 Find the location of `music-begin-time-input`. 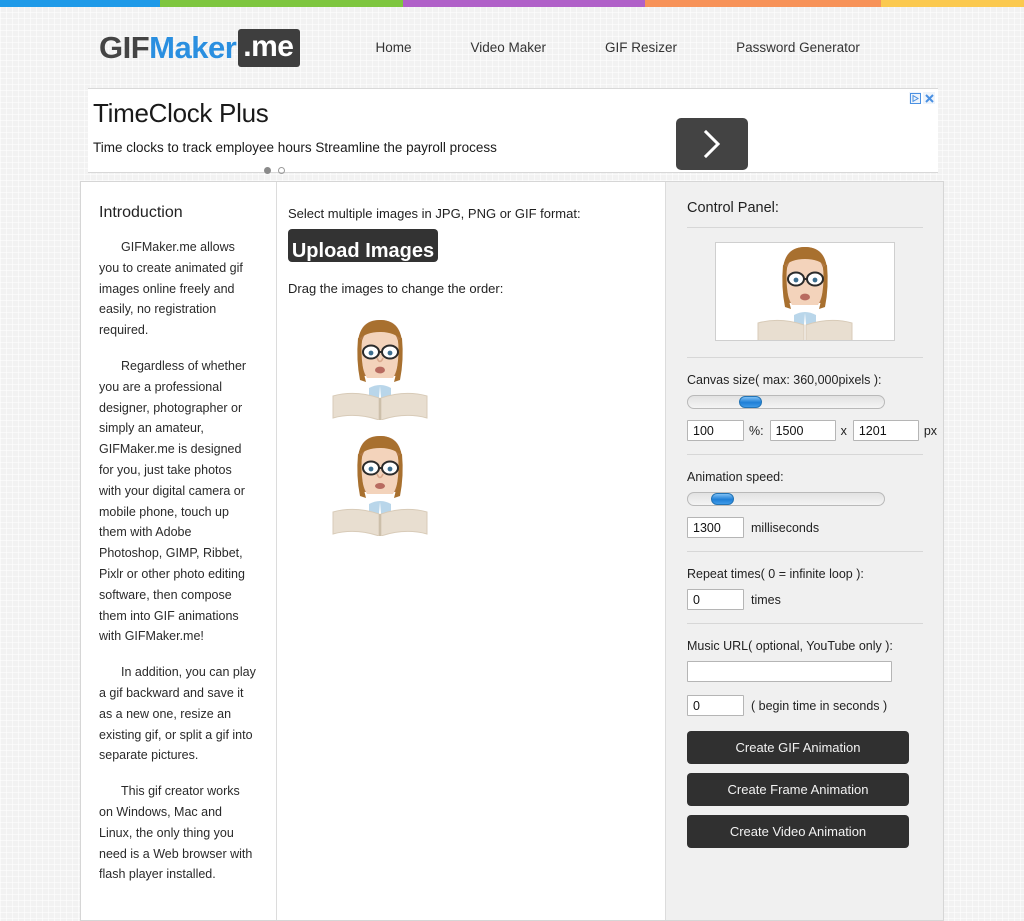

music-begin-time-input is located at coordinates (715, 705).